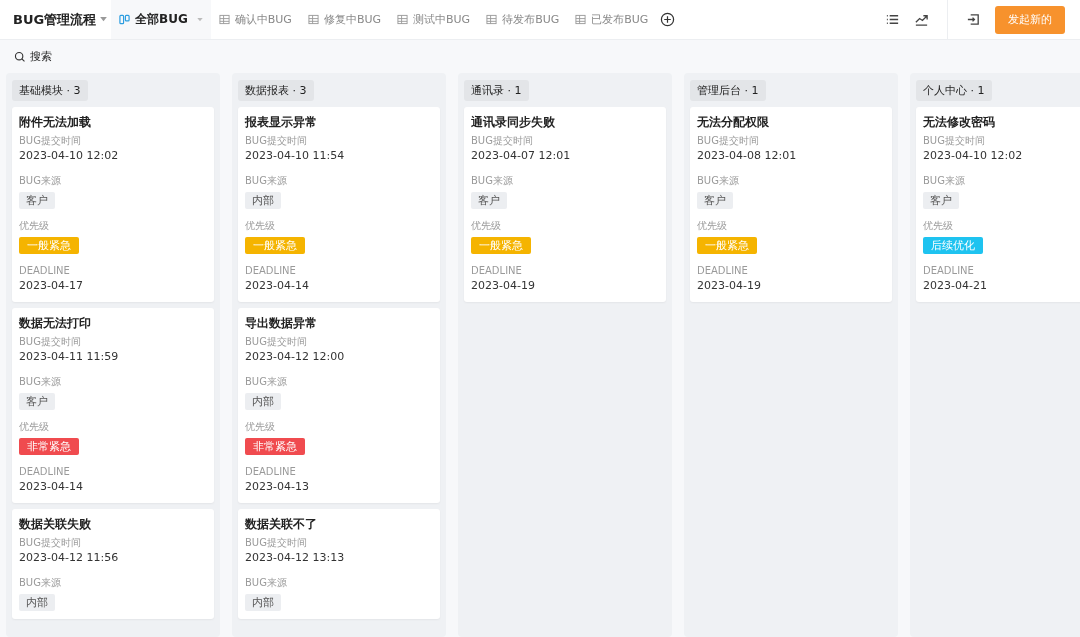 This screenshot has width=1080, height=637. I want to click on card-title: 导出数据异常, so click(281, 323).